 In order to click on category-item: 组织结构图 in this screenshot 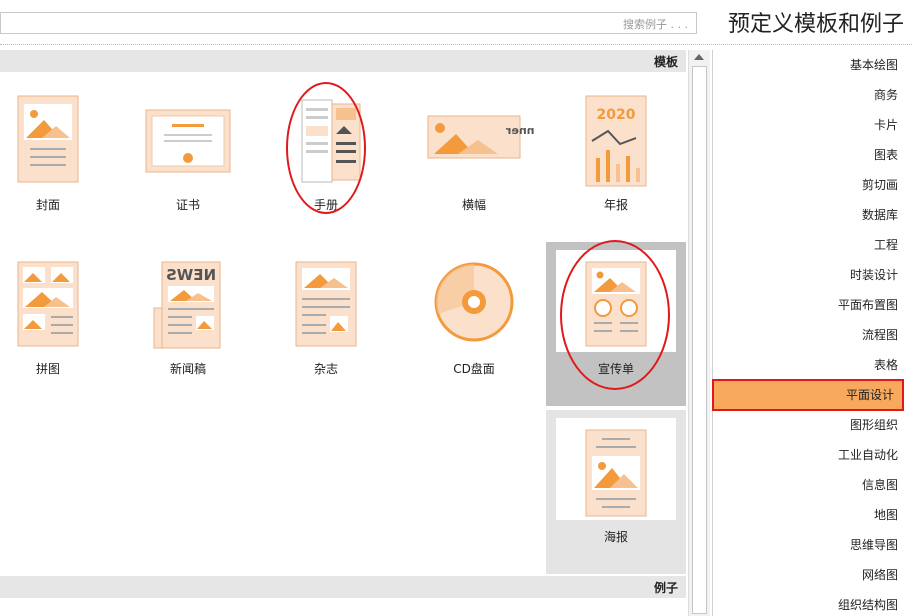, I will do `click(868, 603)`.